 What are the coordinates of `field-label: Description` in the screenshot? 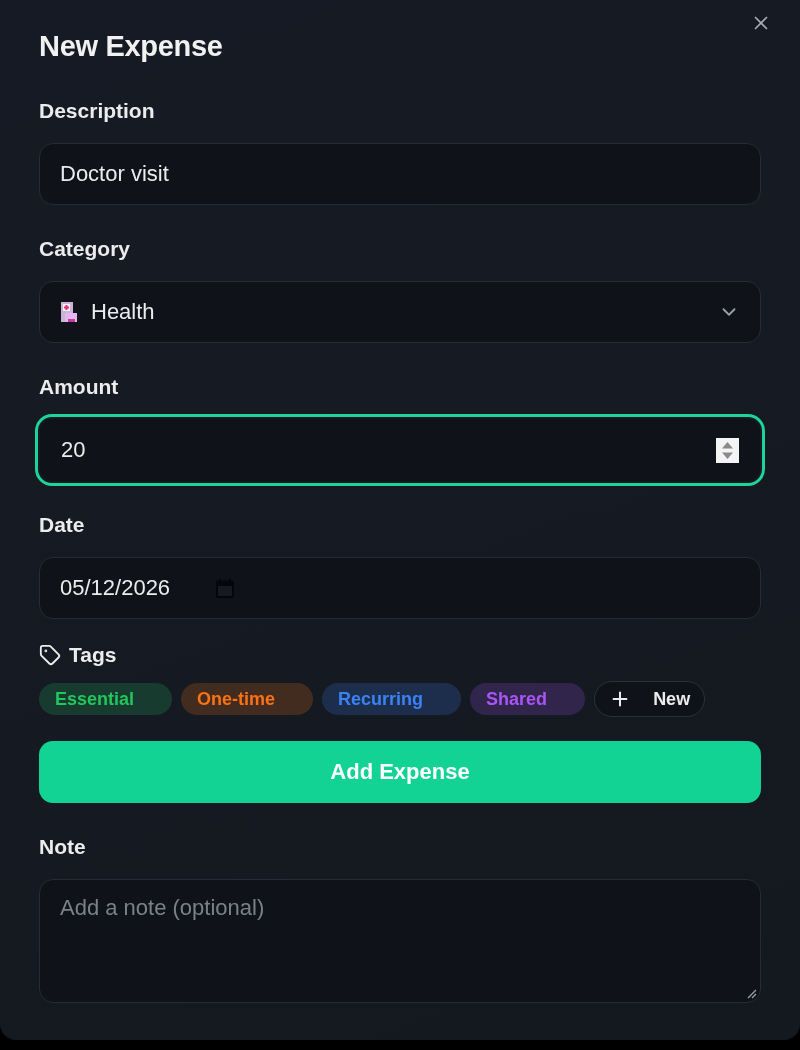 It's located at (97, 111).